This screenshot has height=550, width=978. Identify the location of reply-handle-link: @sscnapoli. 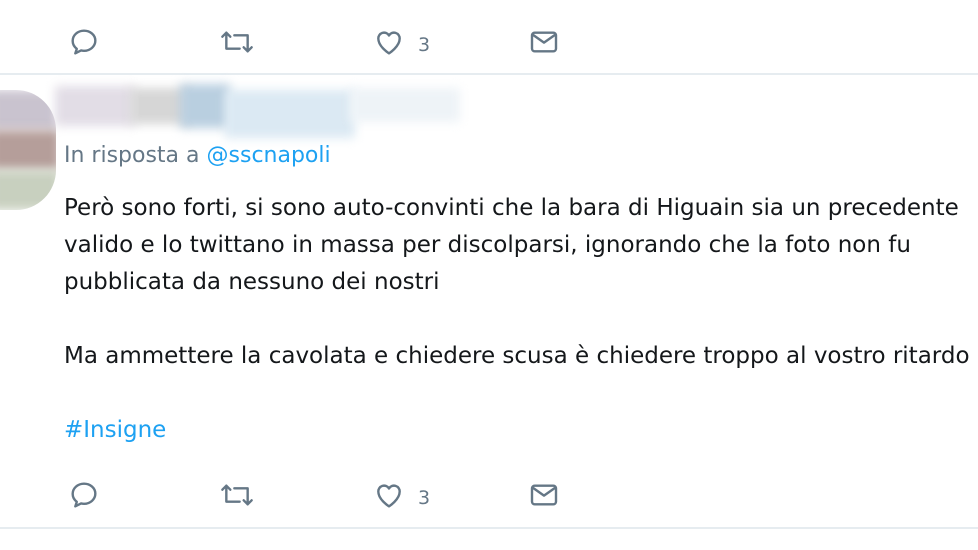
(269, 155).